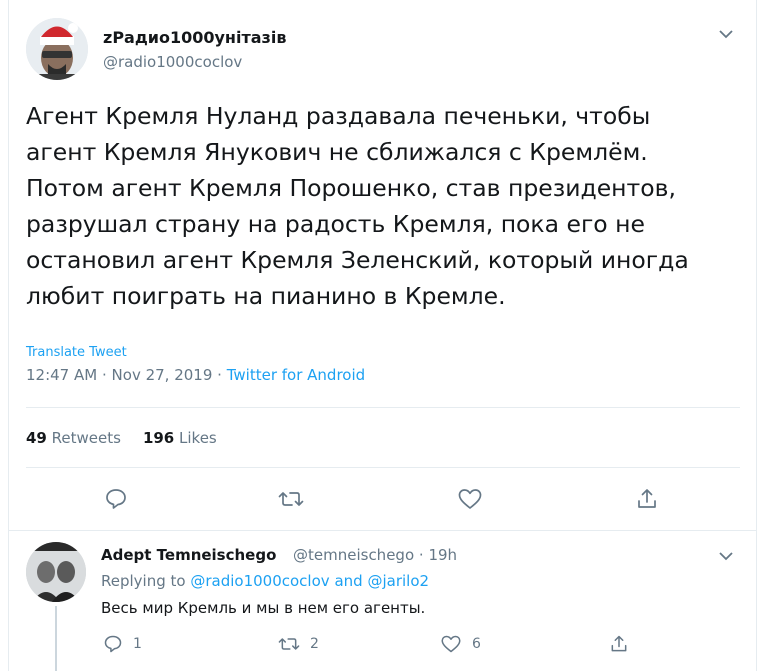 The height and width of the screenshot is (671, 768). Describe the element at coordinates (172, 62) in the screenshot. I see `author-handle: @radio1000coclov` at that location.